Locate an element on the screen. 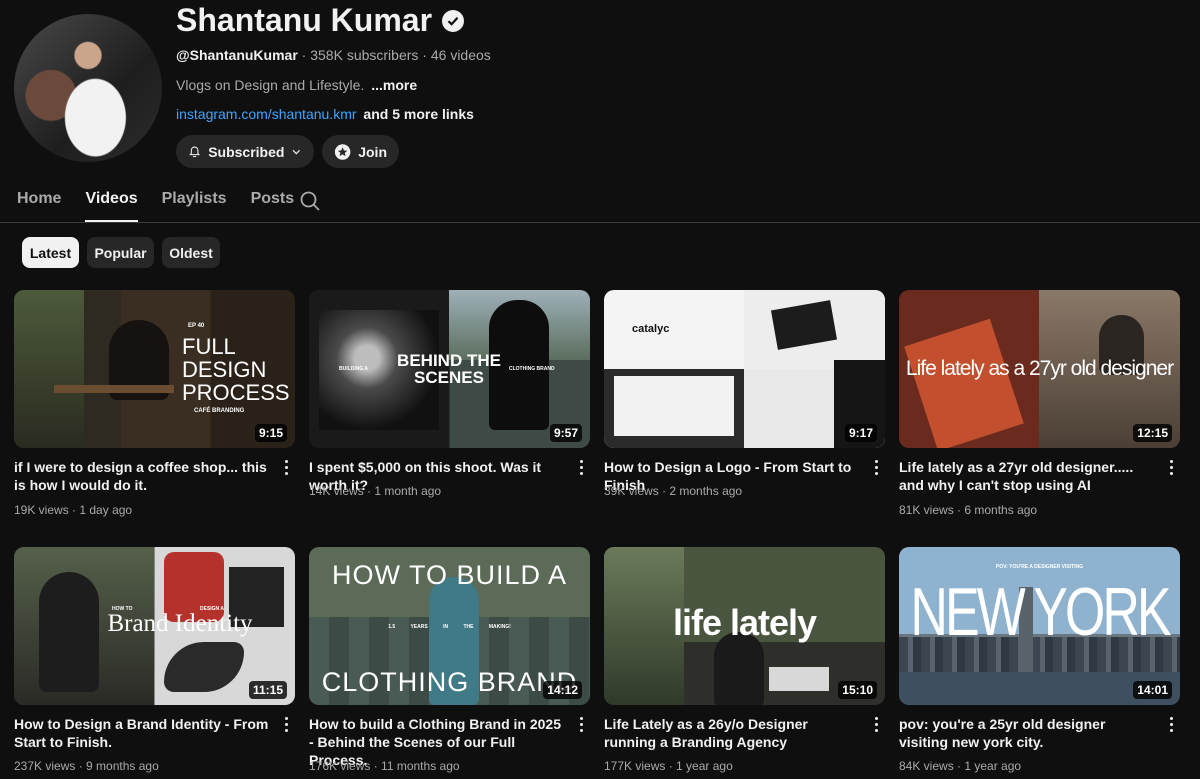 The image size is (1200, 779). channel-avatar is located at coordinates (88, 88).